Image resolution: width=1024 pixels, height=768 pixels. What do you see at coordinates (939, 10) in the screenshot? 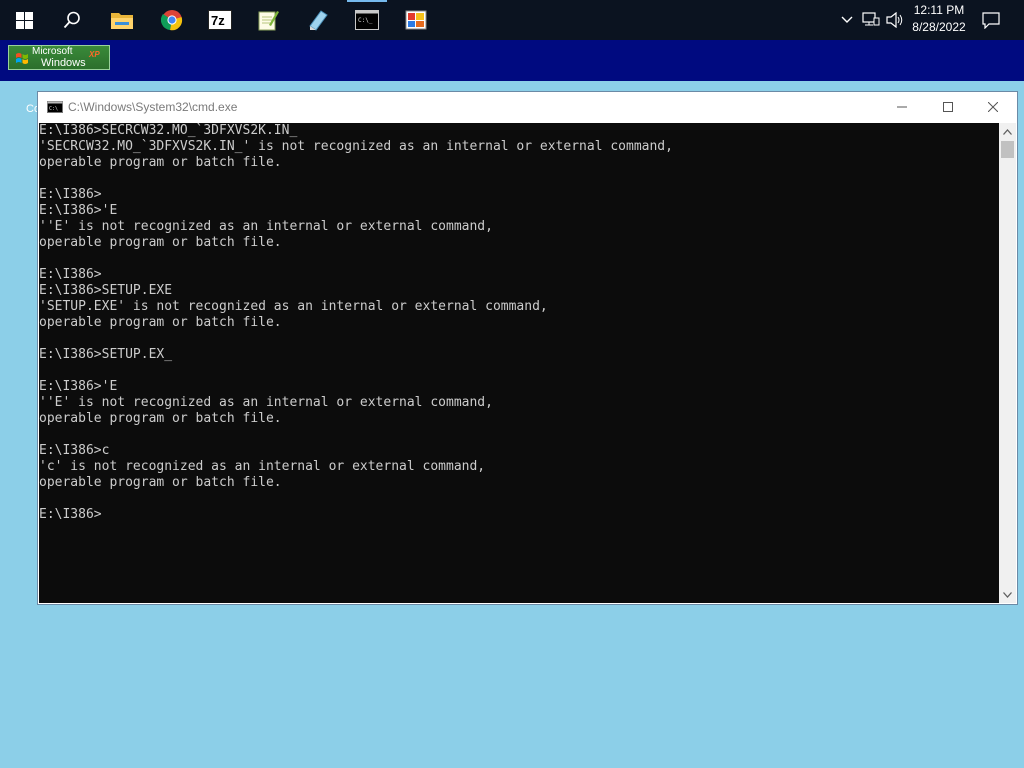
I see `clock-time: 12:11 PM` at bounding box center [939, 10].